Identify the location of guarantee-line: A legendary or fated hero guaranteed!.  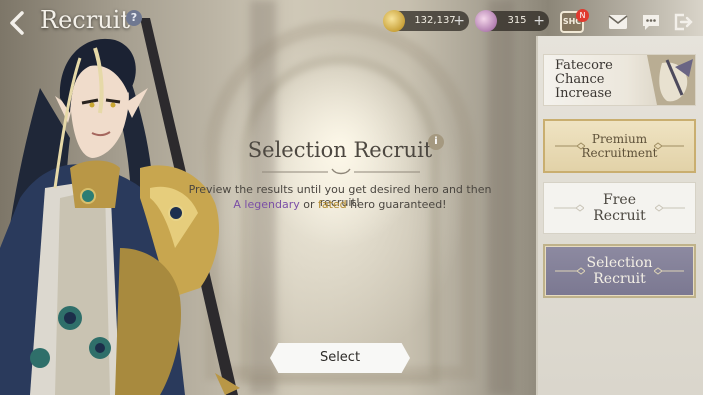
(340, 204).